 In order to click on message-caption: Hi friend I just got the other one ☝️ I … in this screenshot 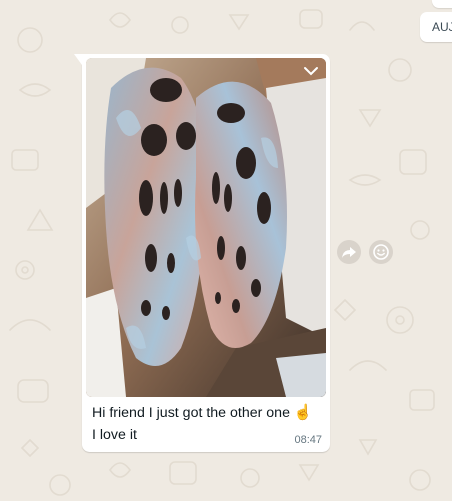, I will do `click(210, 424)`.